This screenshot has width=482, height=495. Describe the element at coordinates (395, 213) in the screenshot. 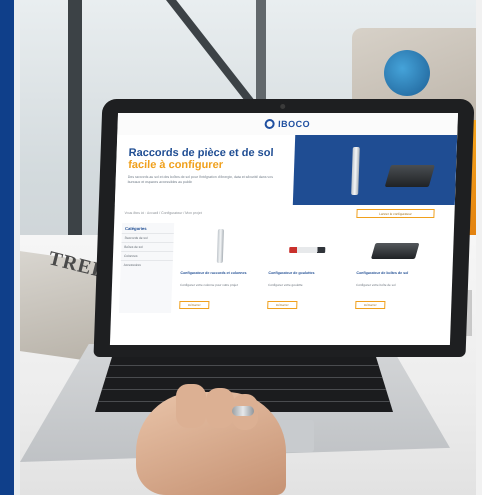

I see `configurator-cta-button: Lancer le configurateur` at that location.